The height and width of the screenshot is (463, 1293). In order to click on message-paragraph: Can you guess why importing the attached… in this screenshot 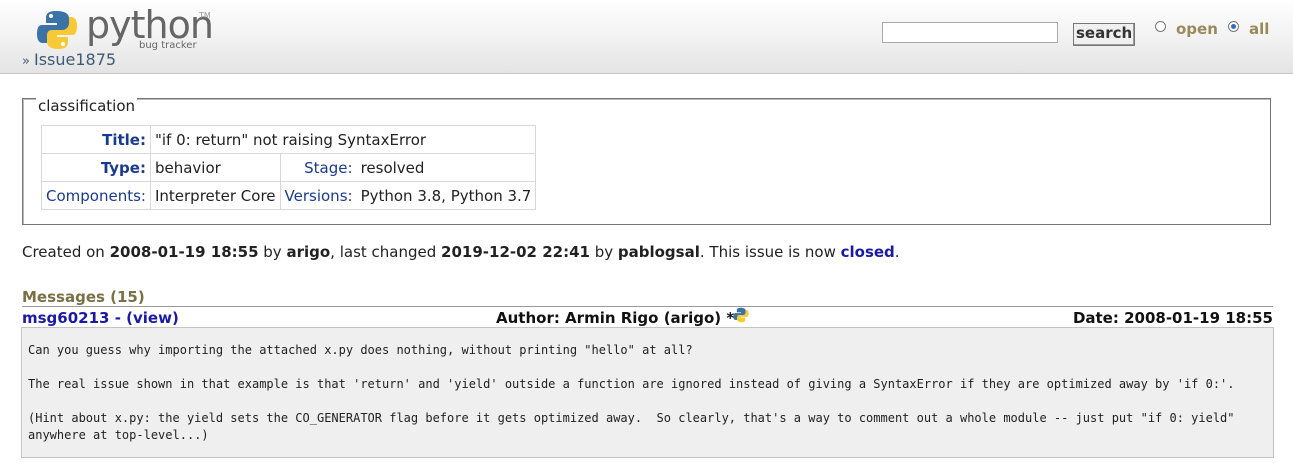, I will do `click(360, 350)`.